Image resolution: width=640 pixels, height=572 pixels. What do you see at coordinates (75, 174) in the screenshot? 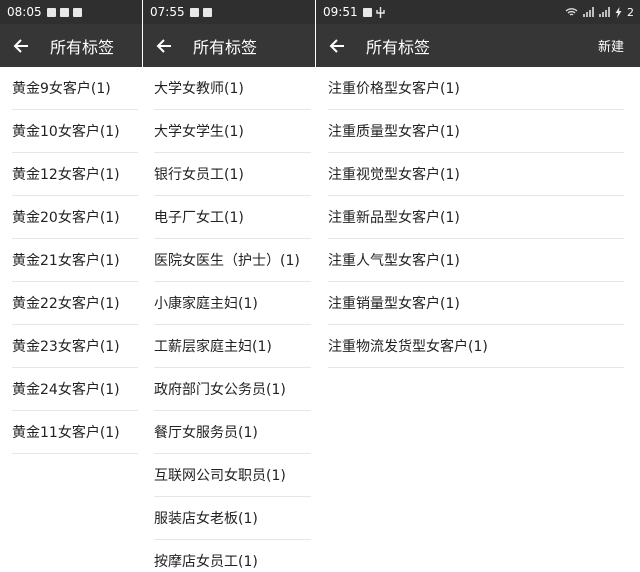
I see `tag-item: 黄金12女客户(1)` at bounding box center [75, 174].